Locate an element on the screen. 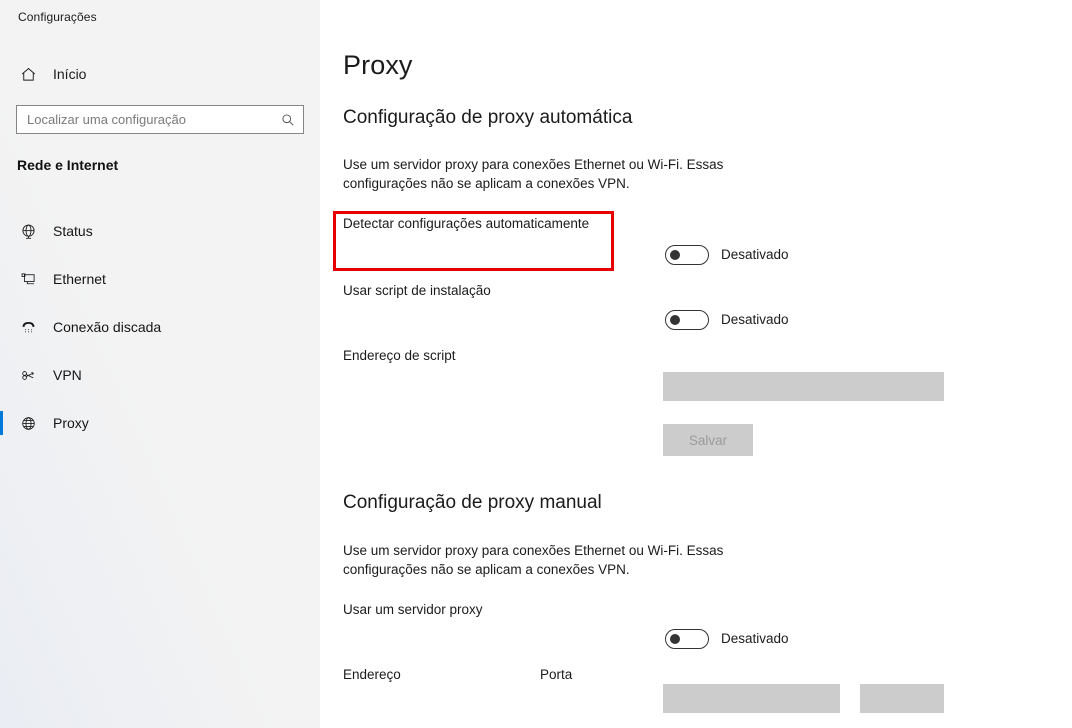 The height and width of the screenshot is (728, 1072). proxy-address-input is located at coordinates (751, 698).